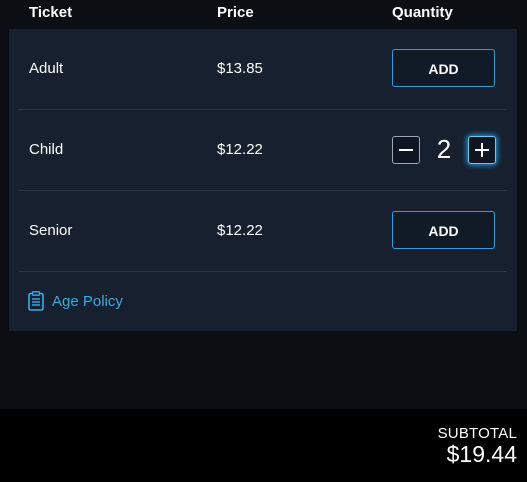  I want to click on subtotal-label: SUBTOTAL, so click(477, 433).